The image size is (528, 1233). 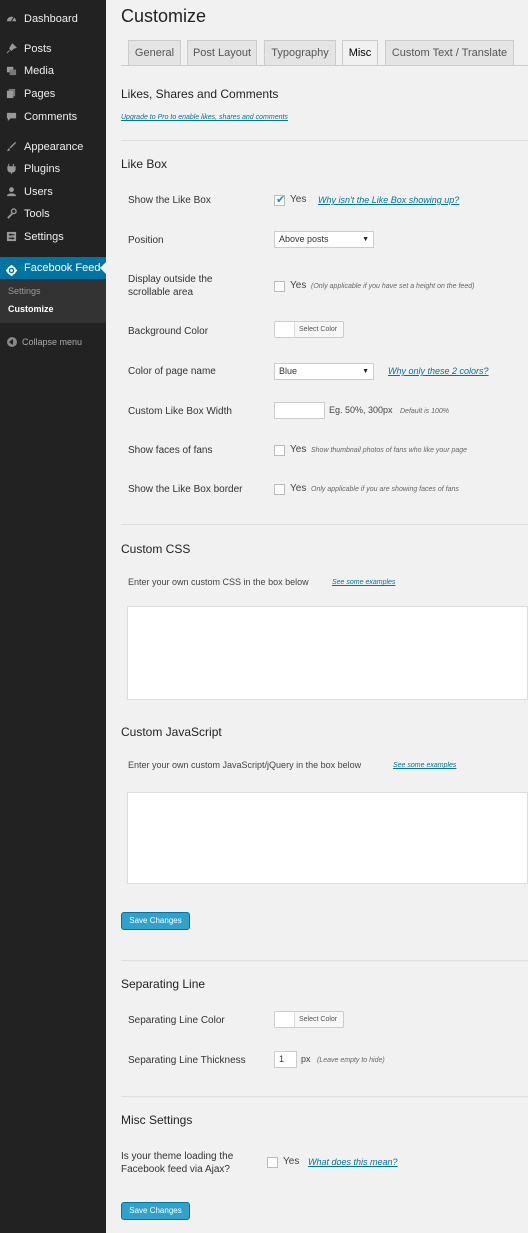 I want to click on separating-line-color-label: Separating Line Color, so click(x=176, y=1020).